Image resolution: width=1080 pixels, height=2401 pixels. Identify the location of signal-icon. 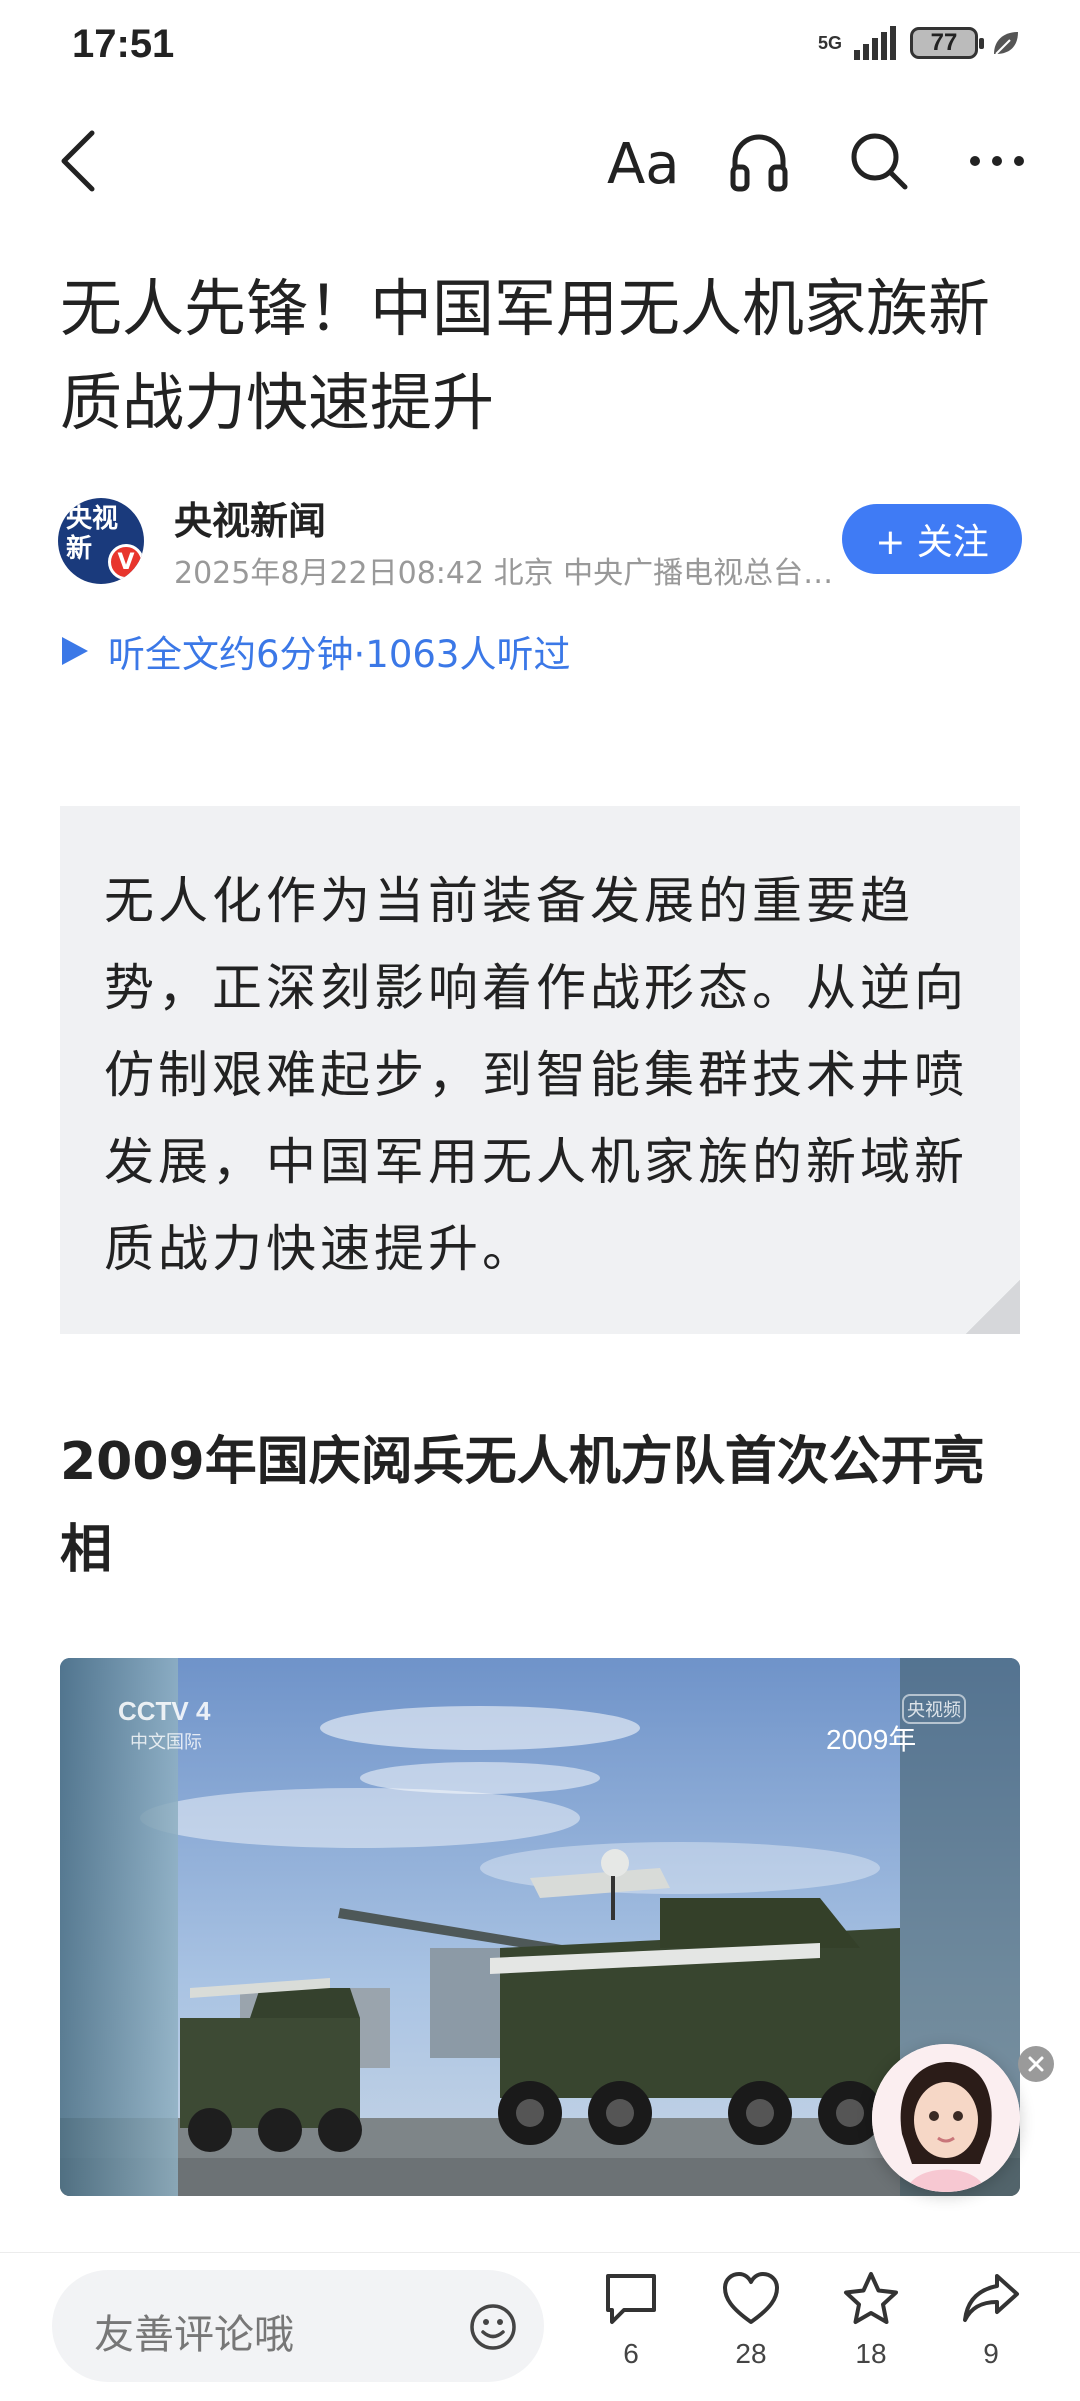
(875, 43).